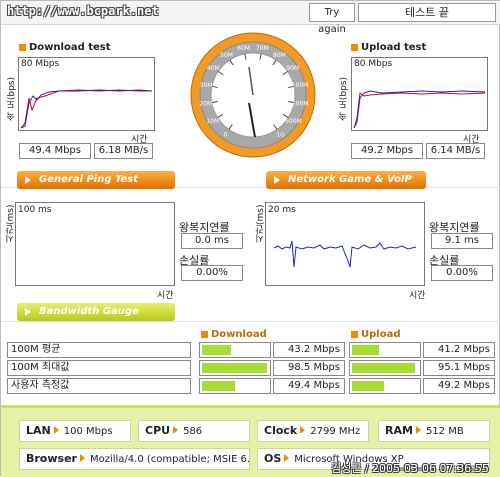  I want to click on gauge-tick-label: 10M, so click(212, 121).